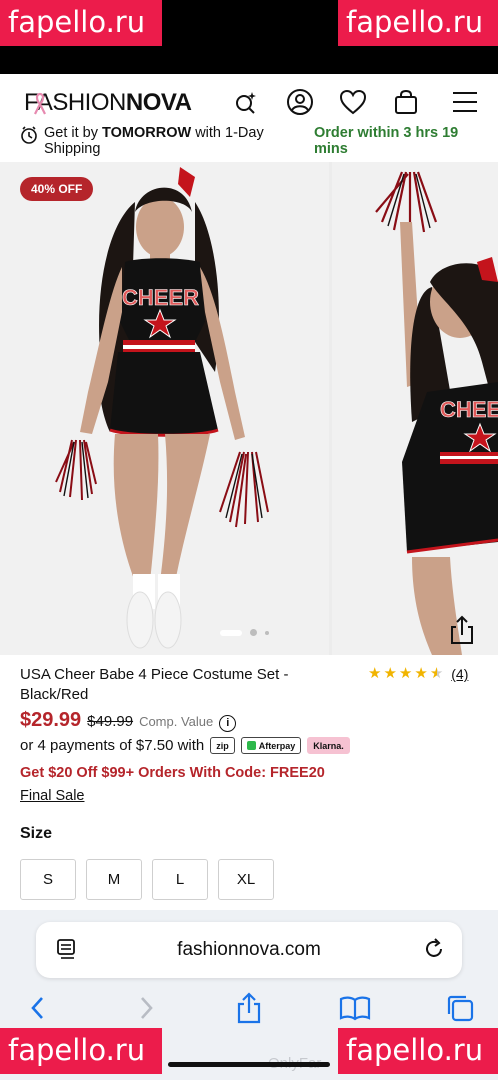 The image size is (498, 1080). What do you see at coordinates (244, 632) in the screenshot?
I see `carousel-indicator` at bounding box center [244, 632].